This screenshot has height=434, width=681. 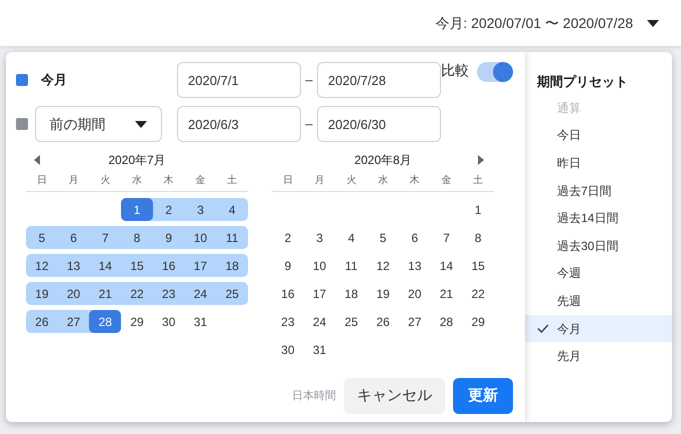 What do you see at coordinates (598, 163) in the screenshot?
I see `preset-item: 昨日` at bounding box center [598, 163].